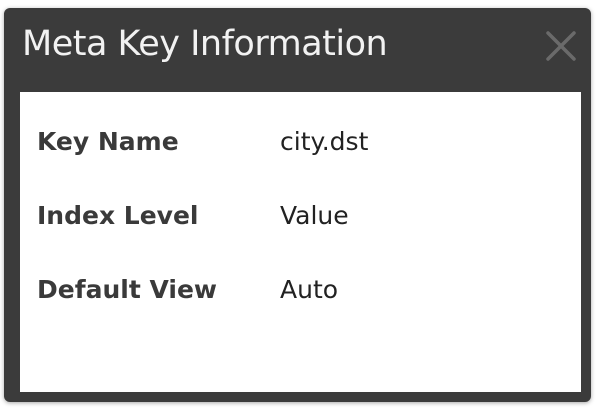 The image size is (597, 408). Describe the element at coordinates (205, 44) in the screenshot. I see `dialog-title: Meta Key Information` at that location.